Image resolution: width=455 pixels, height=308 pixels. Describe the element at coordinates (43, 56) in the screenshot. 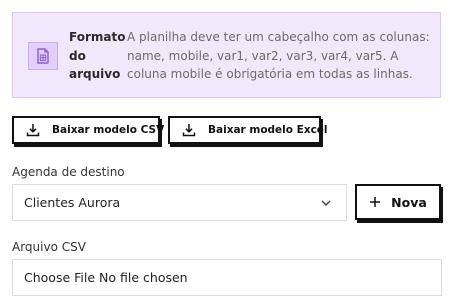

I see `spreadsheet-doc-icon` at that location.